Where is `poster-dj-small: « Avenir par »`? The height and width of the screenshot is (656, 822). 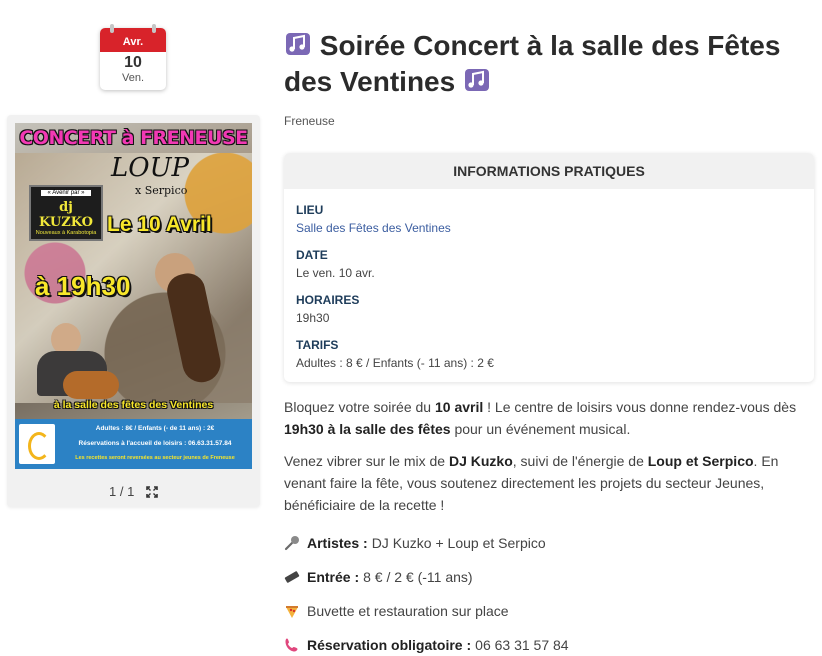
poster-dj-small: « Avenir par » is located at coordinates (66, 193).